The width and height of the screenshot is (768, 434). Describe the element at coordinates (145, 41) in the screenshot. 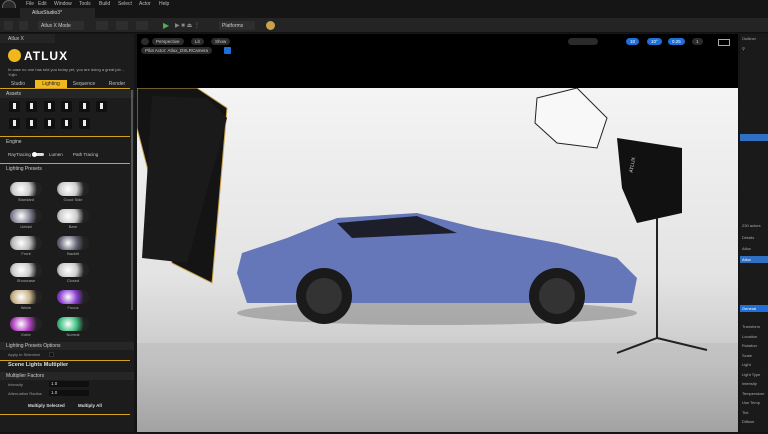

I see `viewport-menu-icon` at that location.